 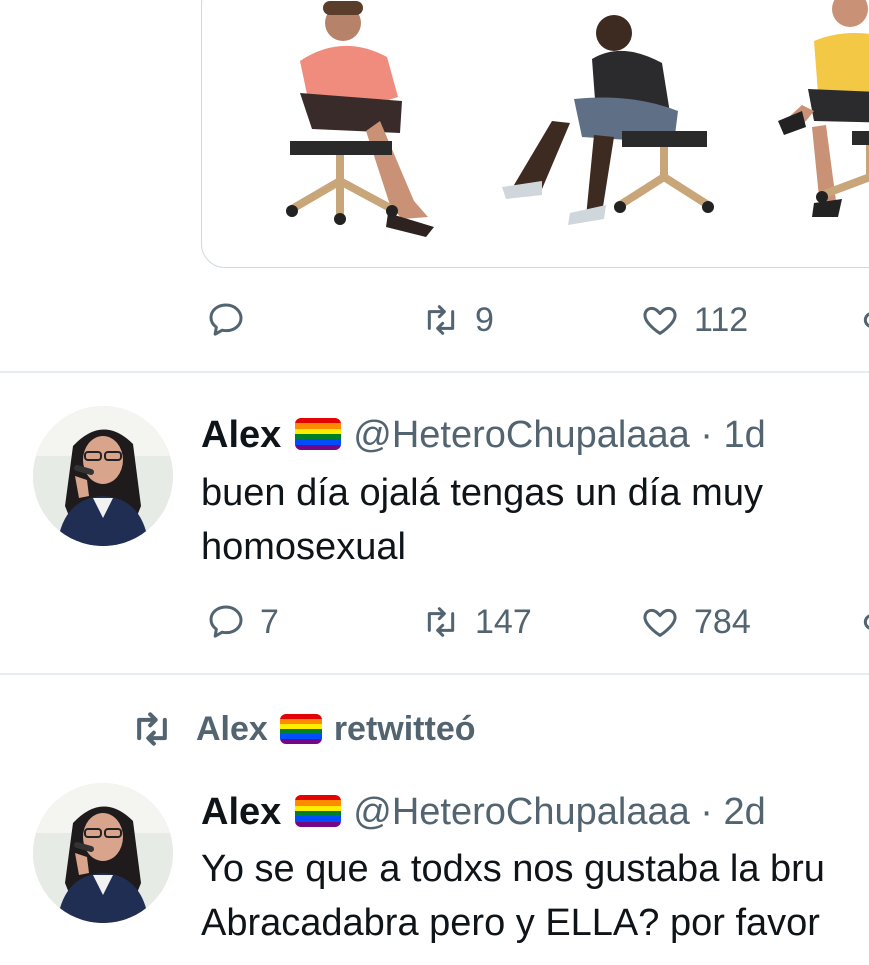 I want to click on retweet-button: 147, so click(x=476, y=622).